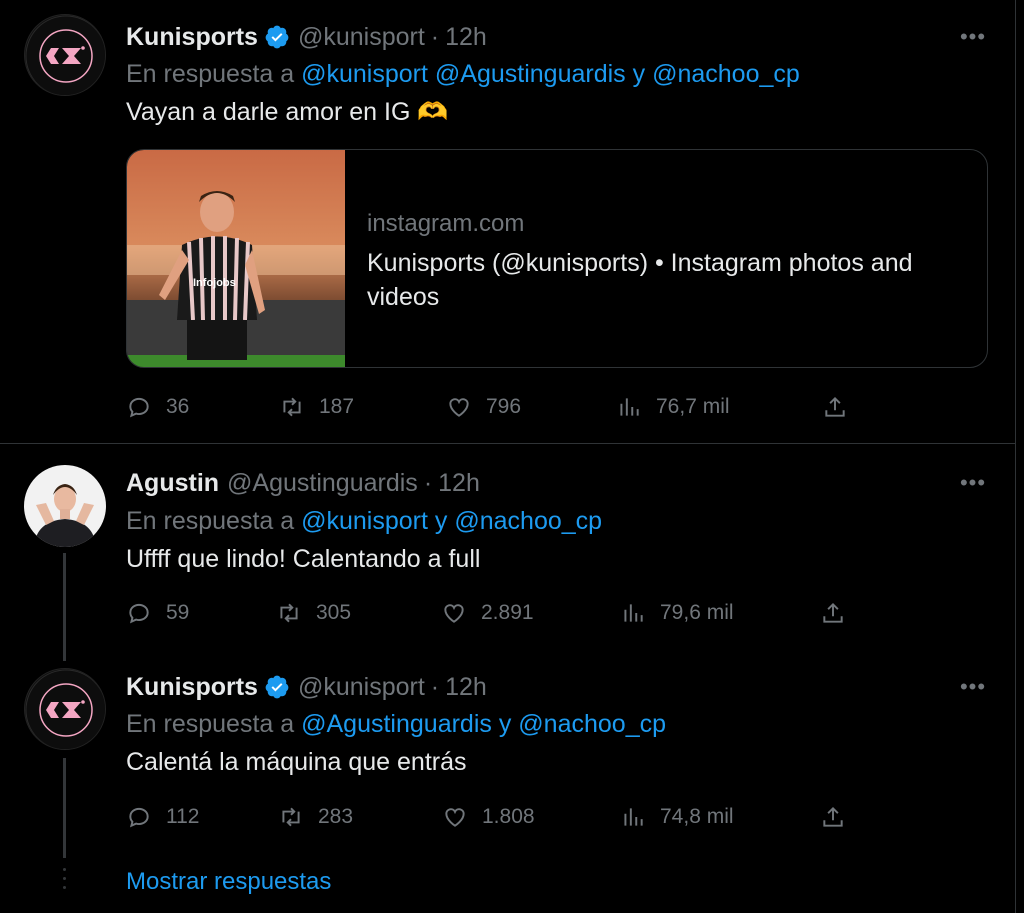  I want to click on like-button: 2.891, so click(487, 613).